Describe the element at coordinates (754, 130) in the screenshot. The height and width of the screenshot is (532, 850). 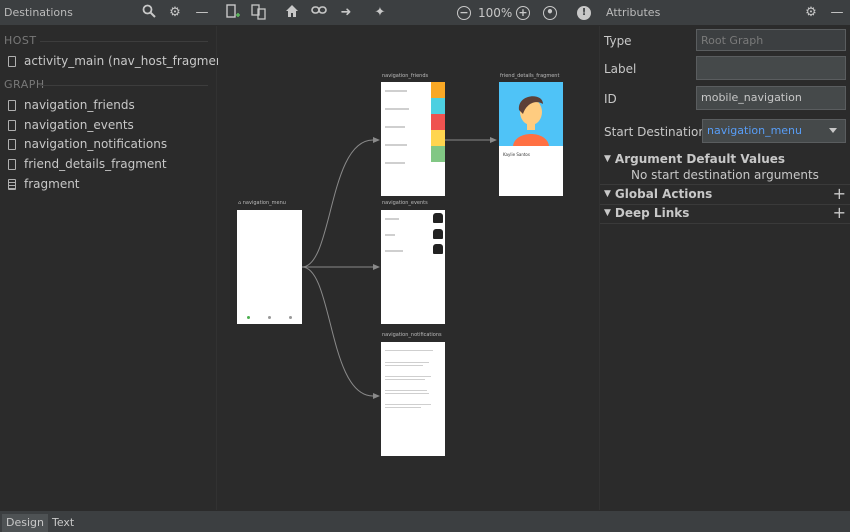
I see `start-destination-value: navigation_menu` at that location.